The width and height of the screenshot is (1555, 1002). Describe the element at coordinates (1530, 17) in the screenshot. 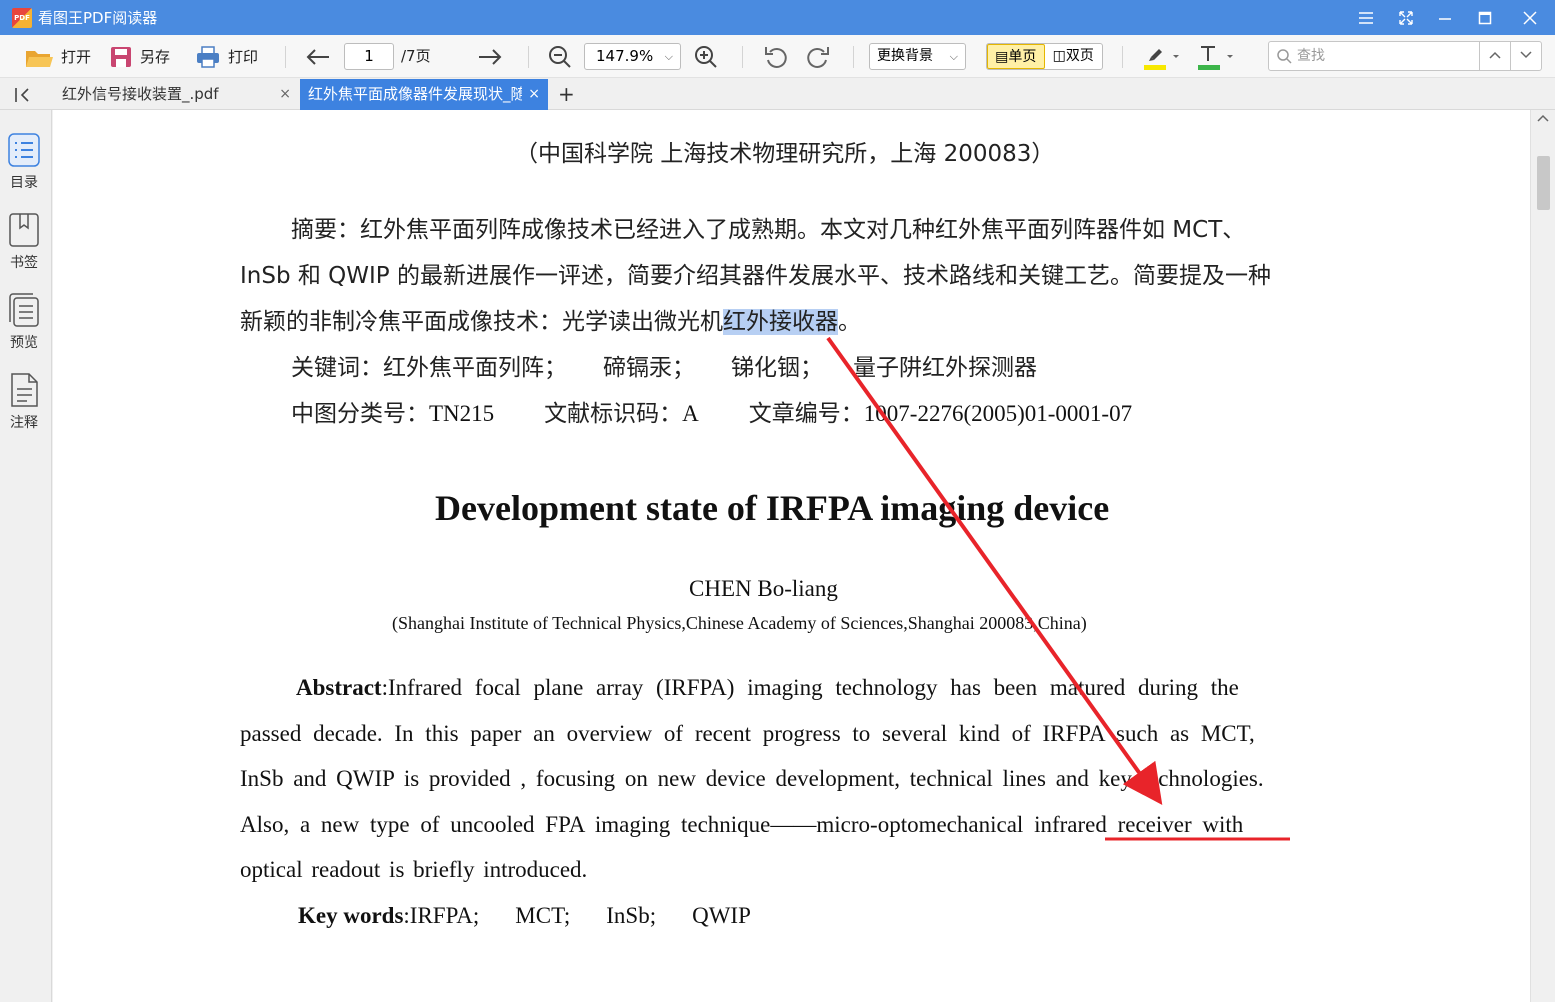

I see `close-icon` at that location.